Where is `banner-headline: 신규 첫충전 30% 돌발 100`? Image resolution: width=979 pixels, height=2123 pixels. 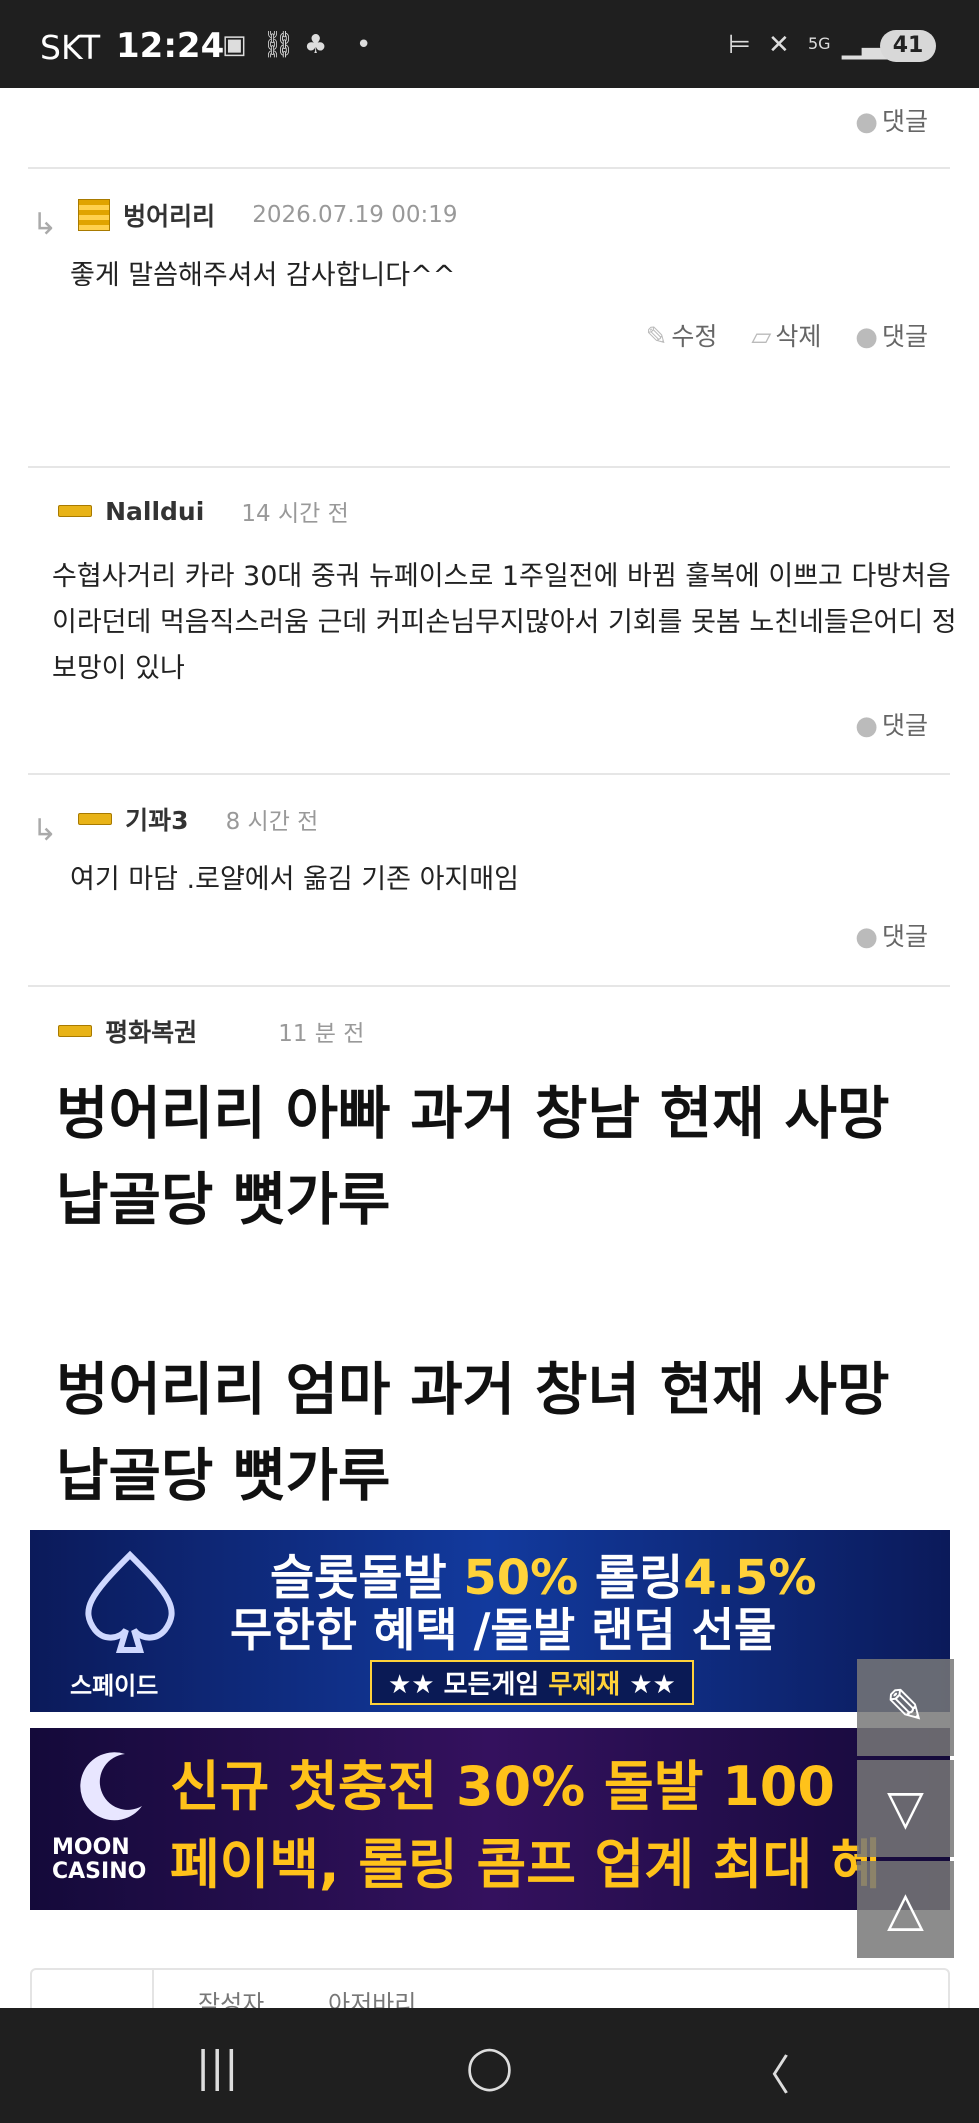
banner-headline: 신규 첫충전 30% 돌발 100 is located at coordinates (502, 1786).